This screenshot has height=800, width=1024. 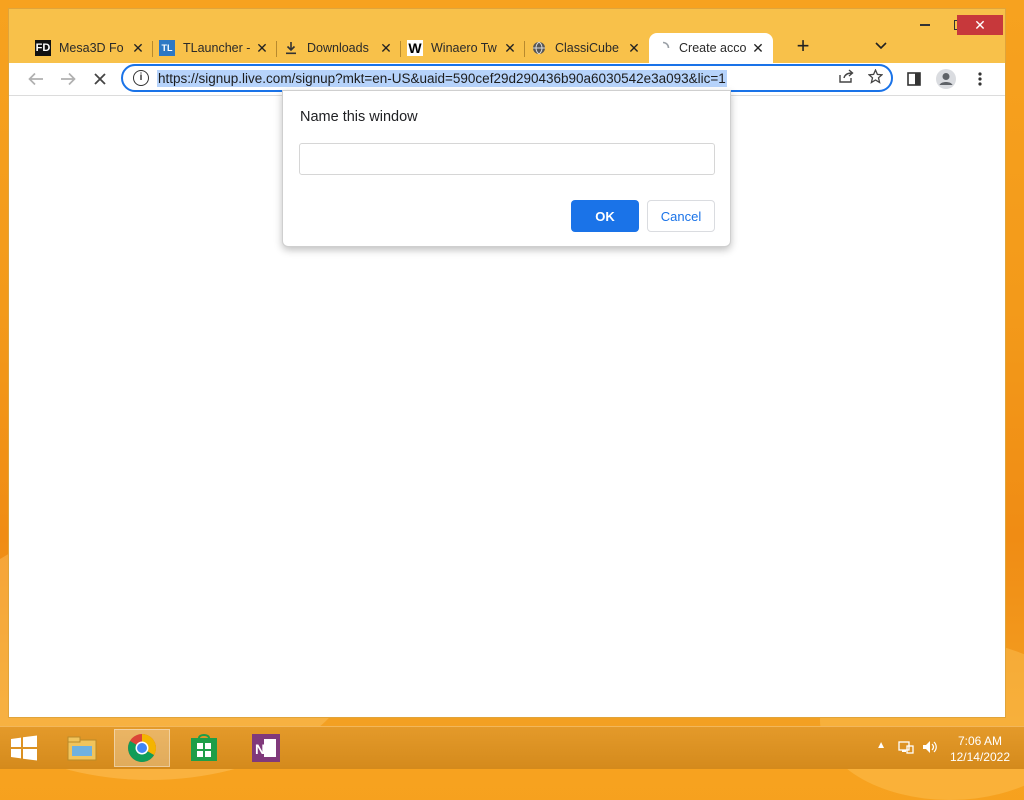 I want to click on mesa3d-favicon-icon: FD, so click(x=43, y=48).